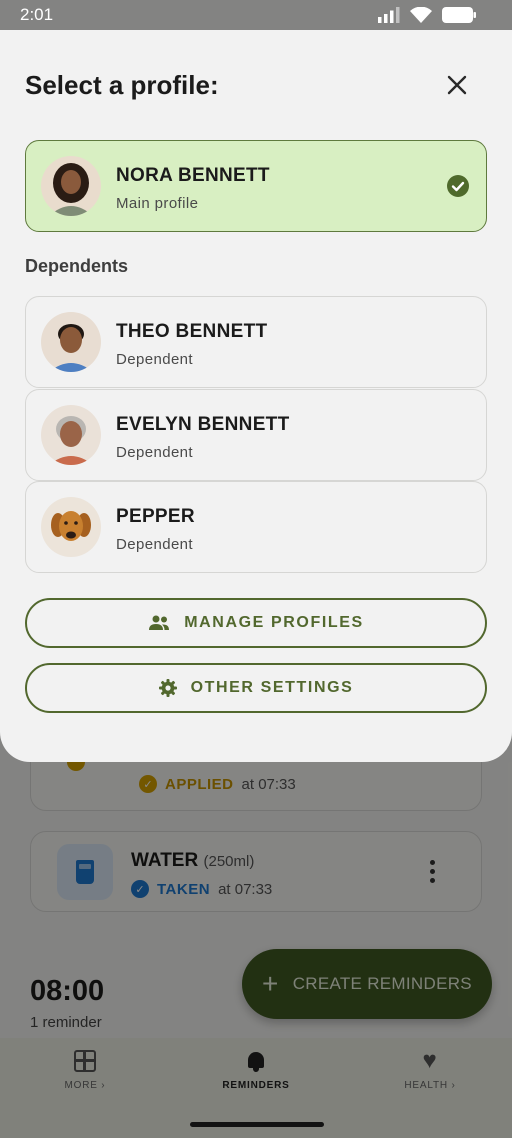  I want to click on profile-name: PEPPER, so click(155, 516).